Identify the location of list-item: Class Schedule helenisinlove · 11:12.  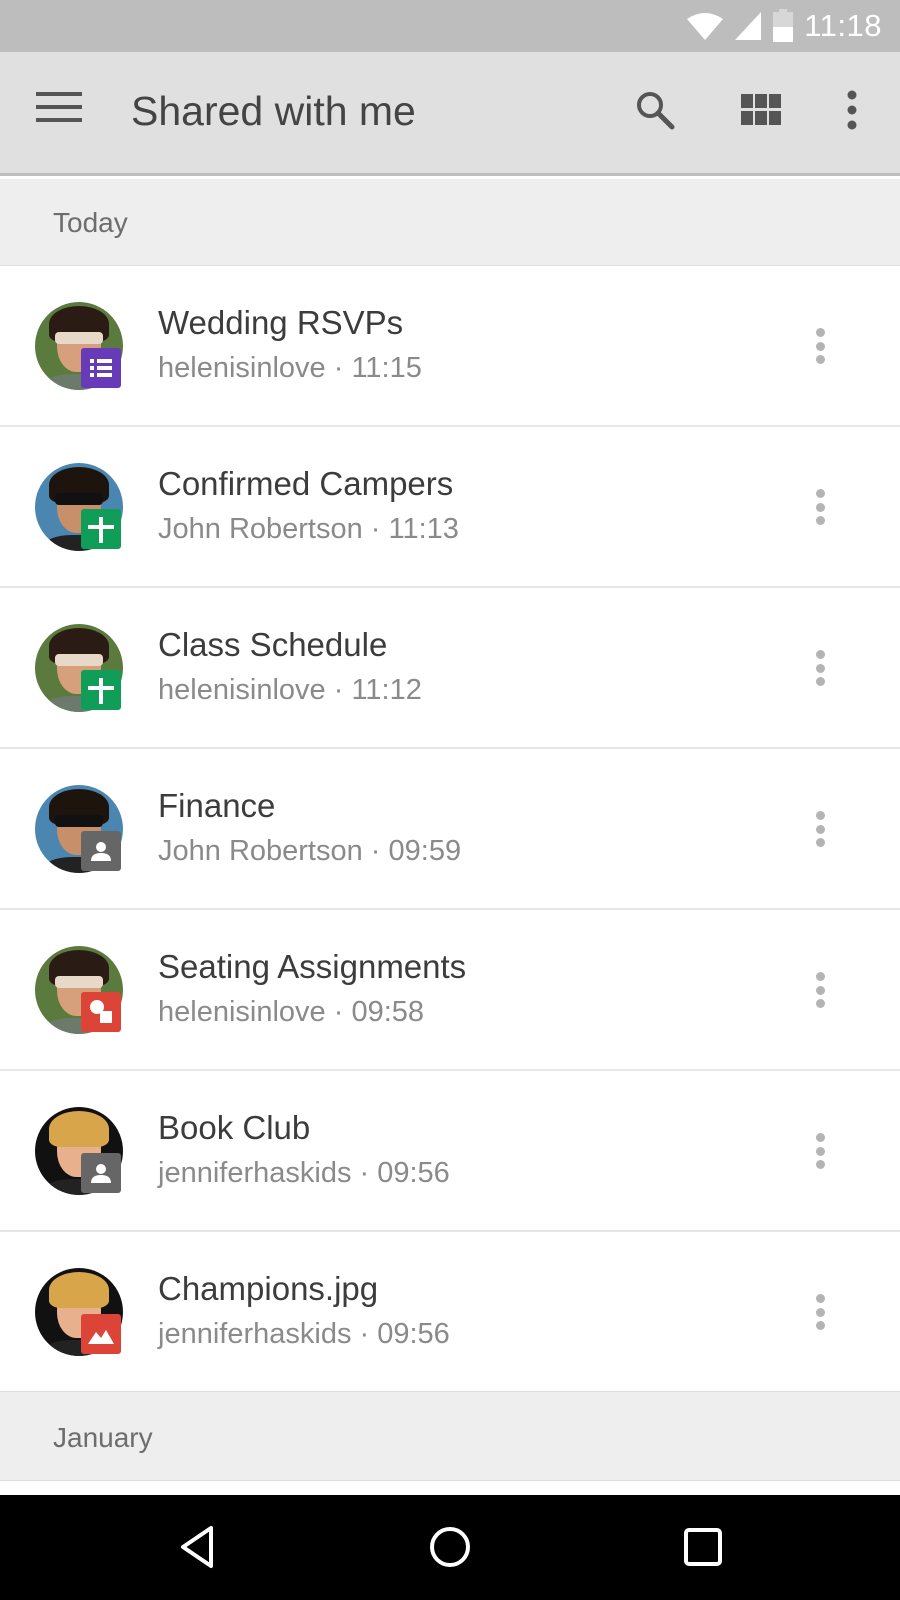
(450, 668).